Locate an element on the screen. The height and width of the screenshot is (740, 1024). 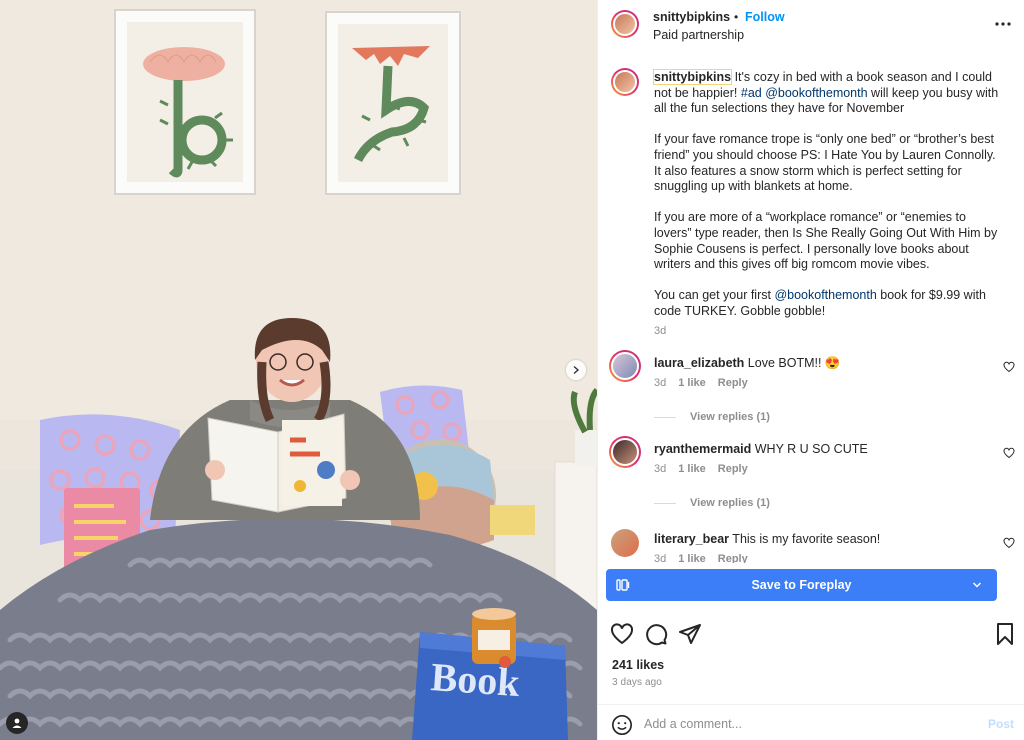
framed-art-right is located at coordinates (393, 103).